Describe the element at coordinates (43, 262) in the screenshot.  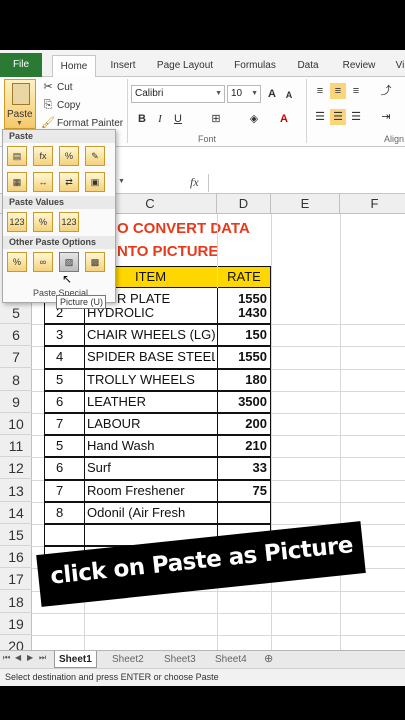
I see `paste-link-option-icon: ∞` at that location.